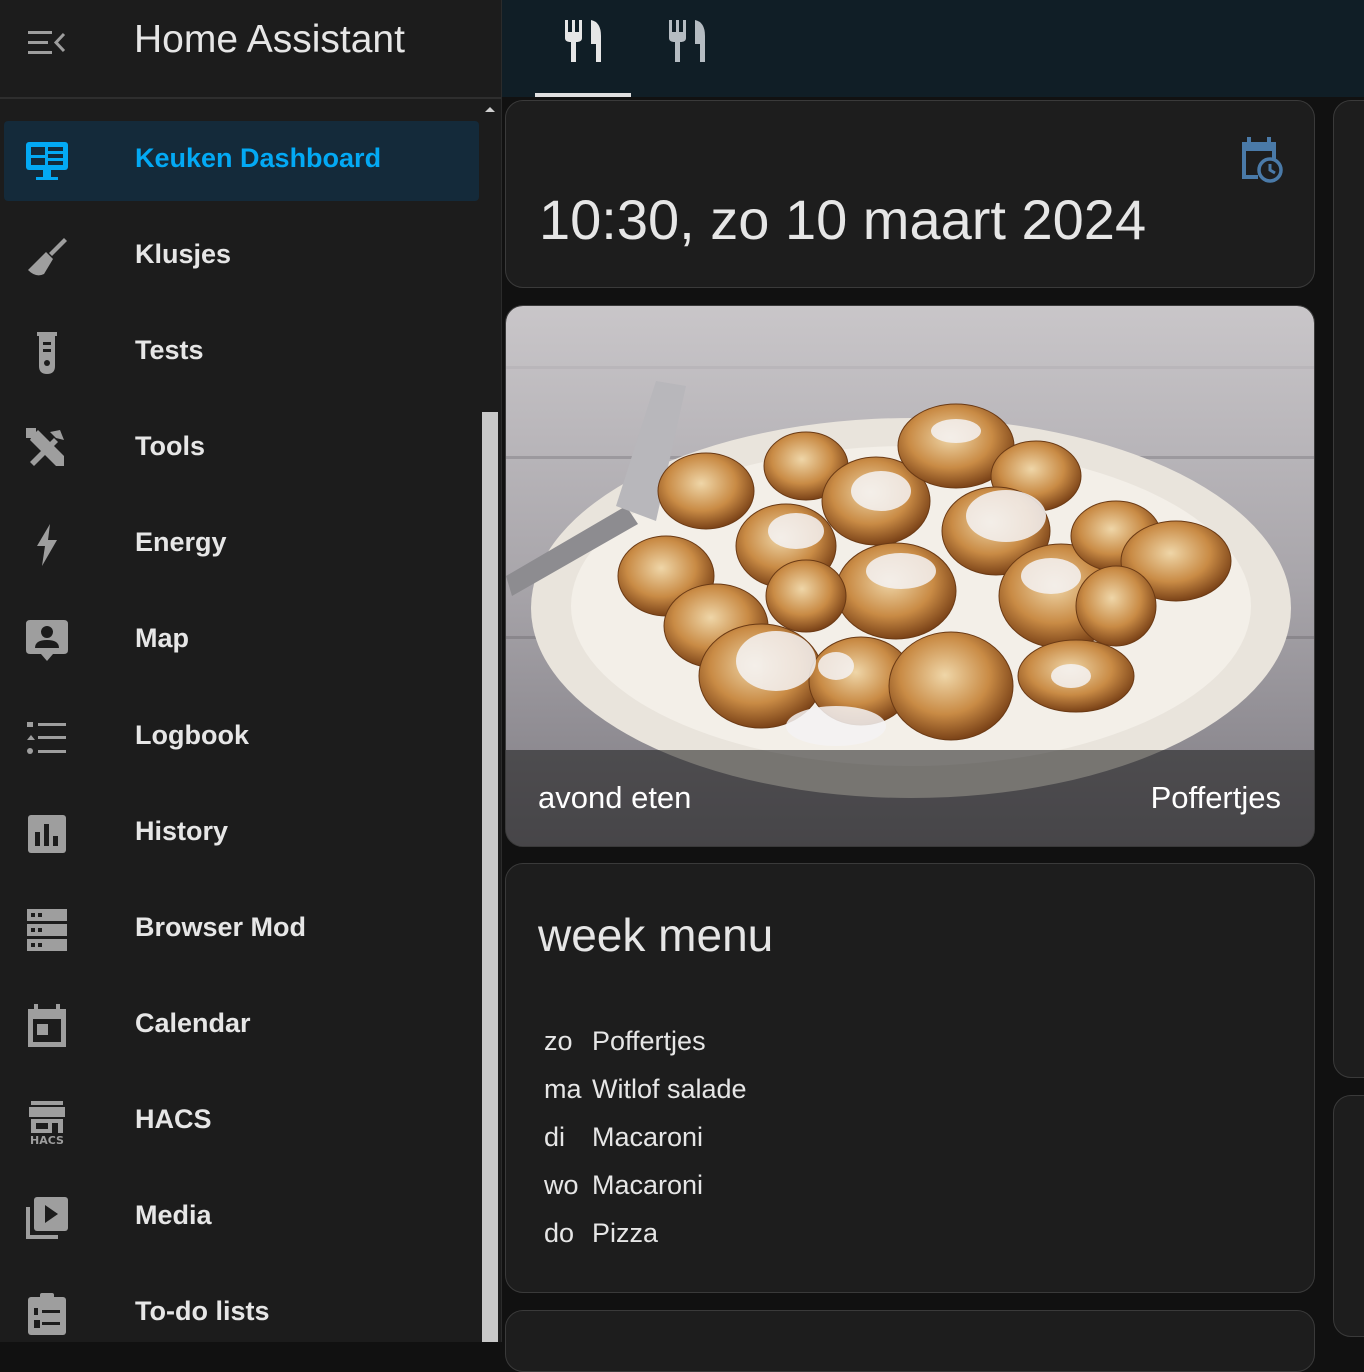 This screenshot has height=1372, width=1364. What do you see at coordinates (162, 638) in the screenshot?
I see `sidebar-item-label: Map` at bounding box center [162, 638].